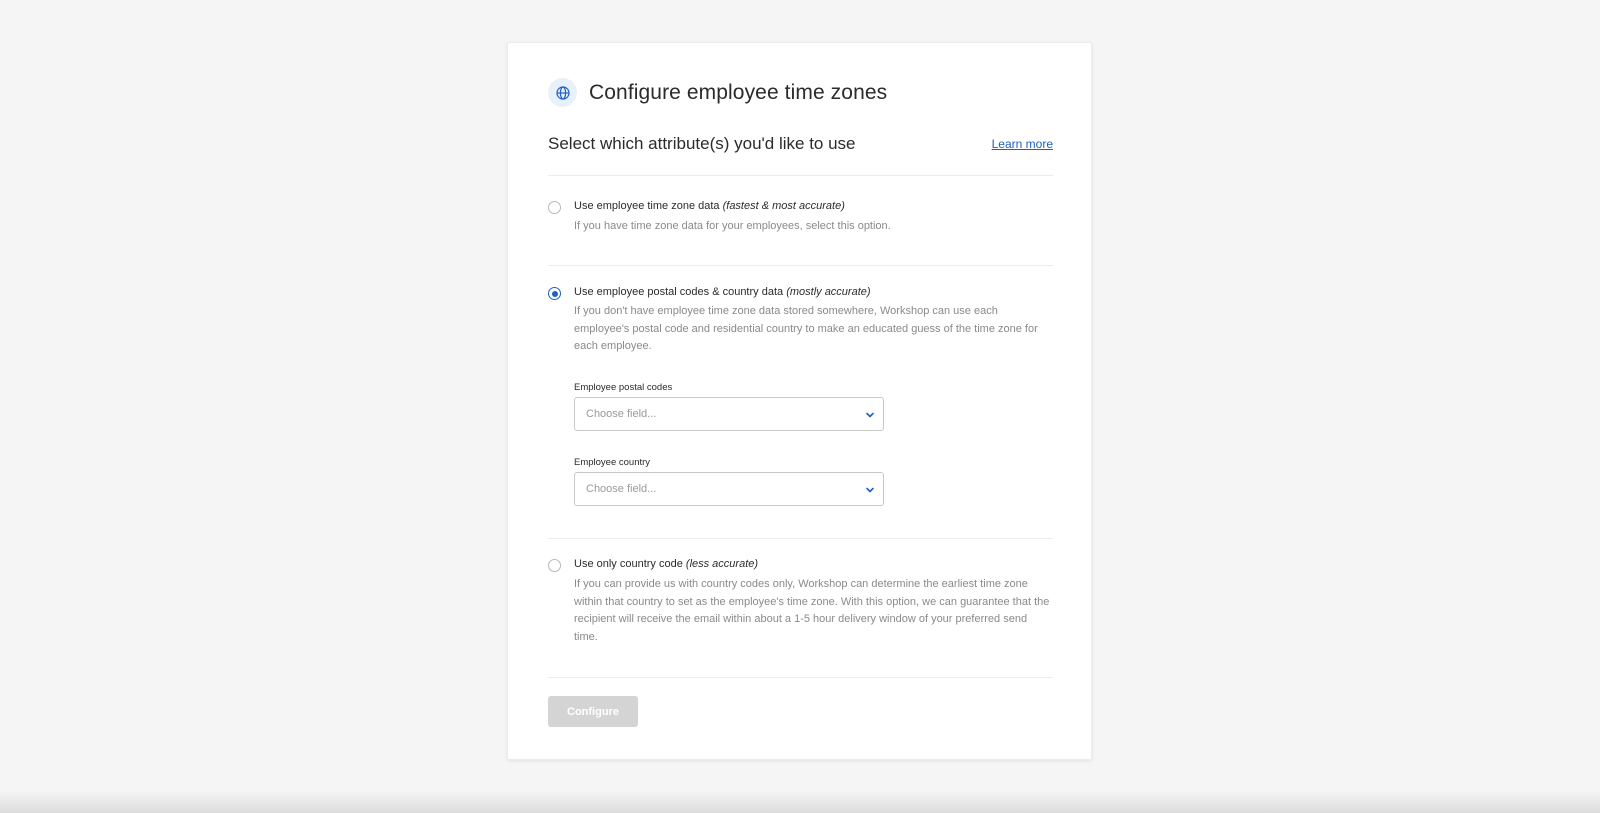 This screenshot has height=813, width=1600. I want to click on radio-time-zone-data, so click(554, 207).